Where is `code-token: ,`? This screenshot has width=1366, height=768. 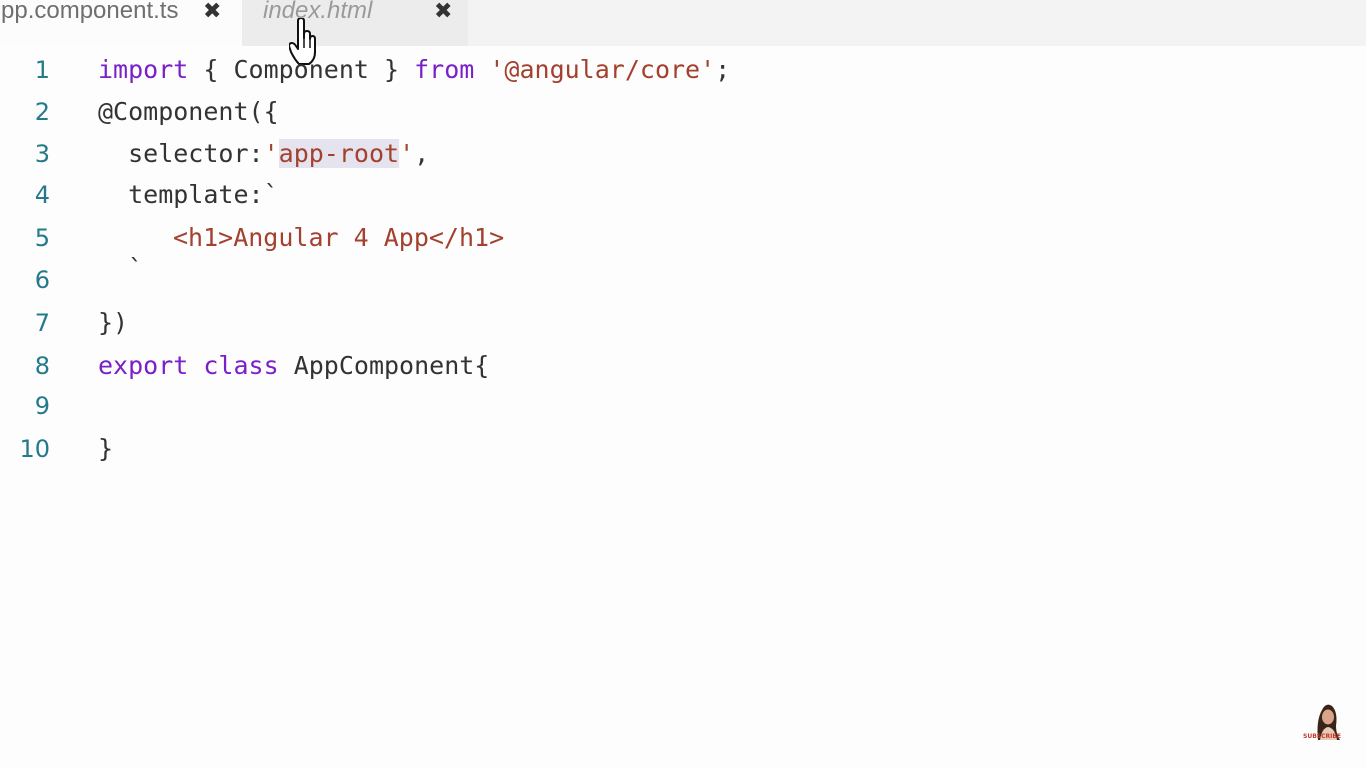
code-token: , is located at coordinates (422, 153).